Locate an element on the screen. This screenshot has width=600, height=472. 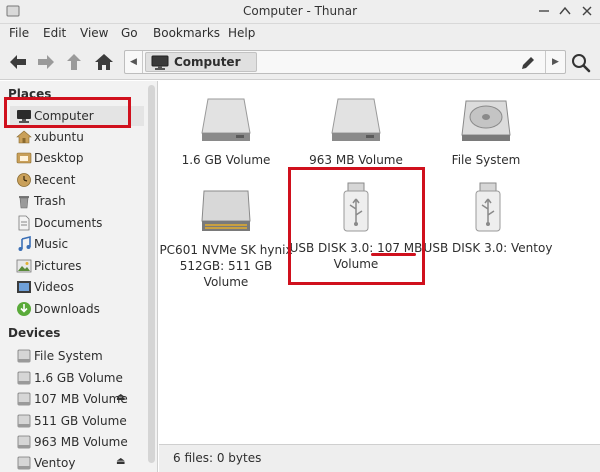
file-label: File System is located at coordinates (486, 160).